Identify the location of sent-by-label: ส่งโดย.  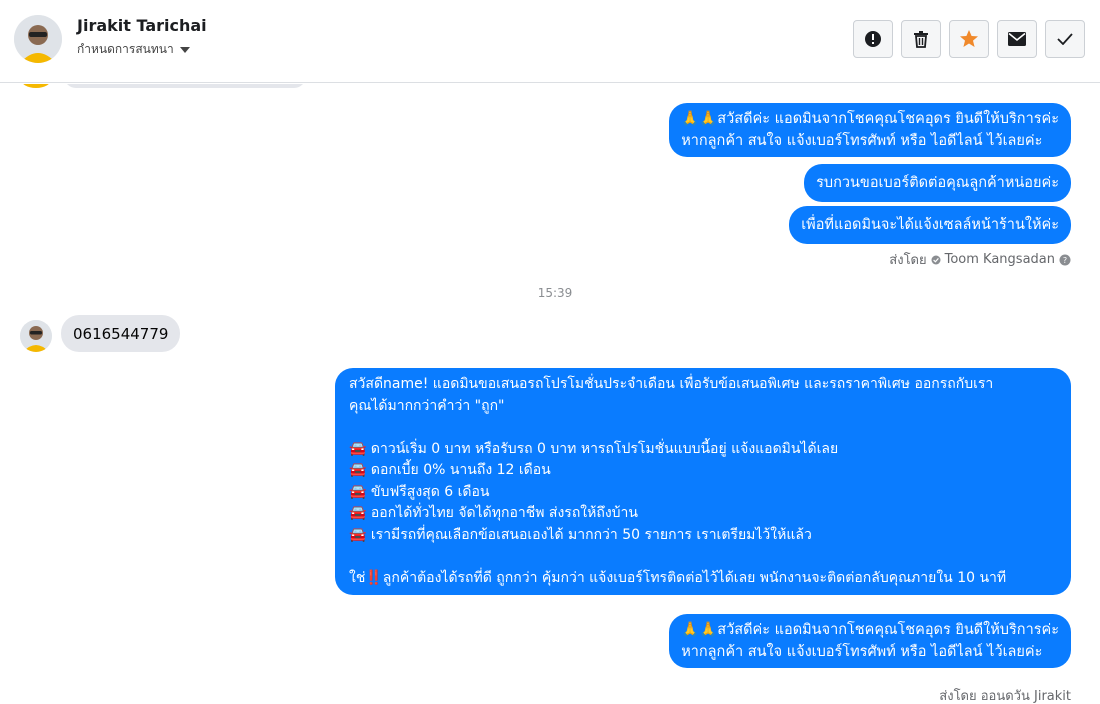
(908, 260).